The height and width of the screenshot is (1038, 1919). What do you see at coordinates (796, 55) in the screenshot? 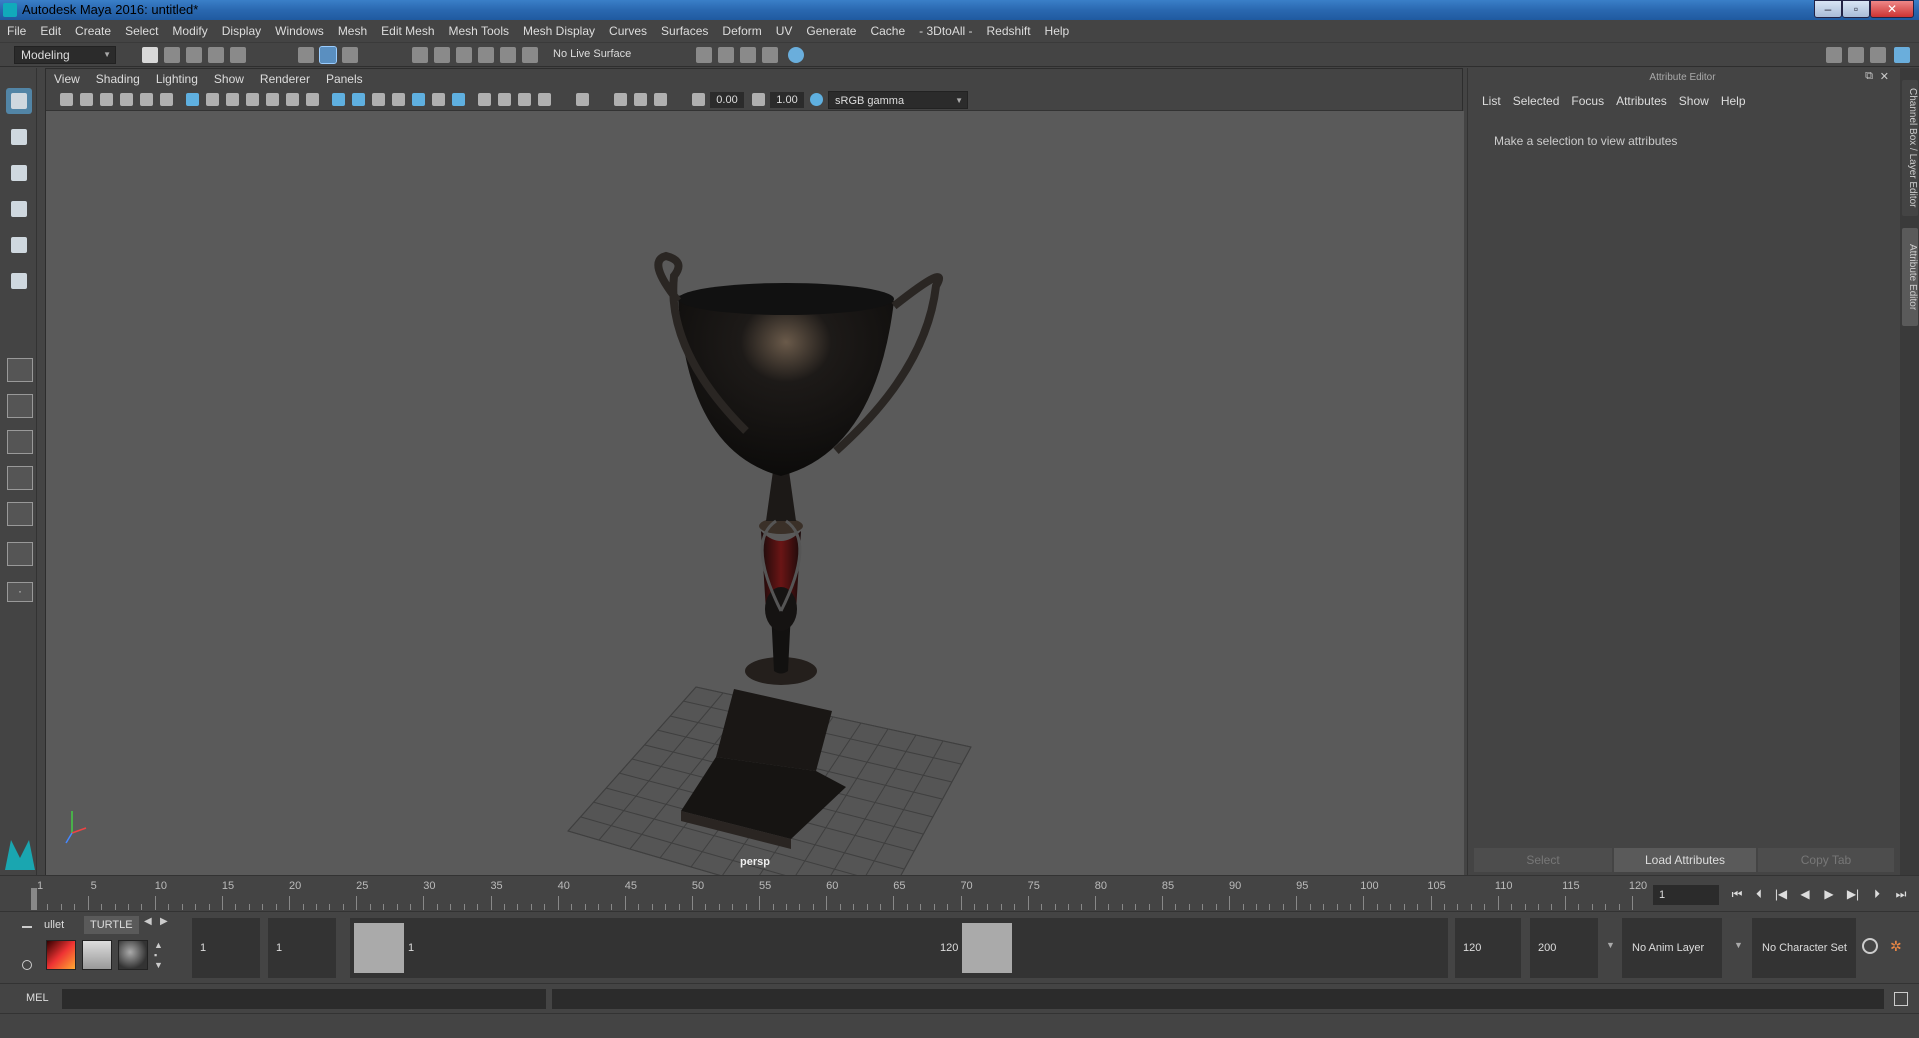
I see `hypershade-icon` at bounding box center [796, 55].